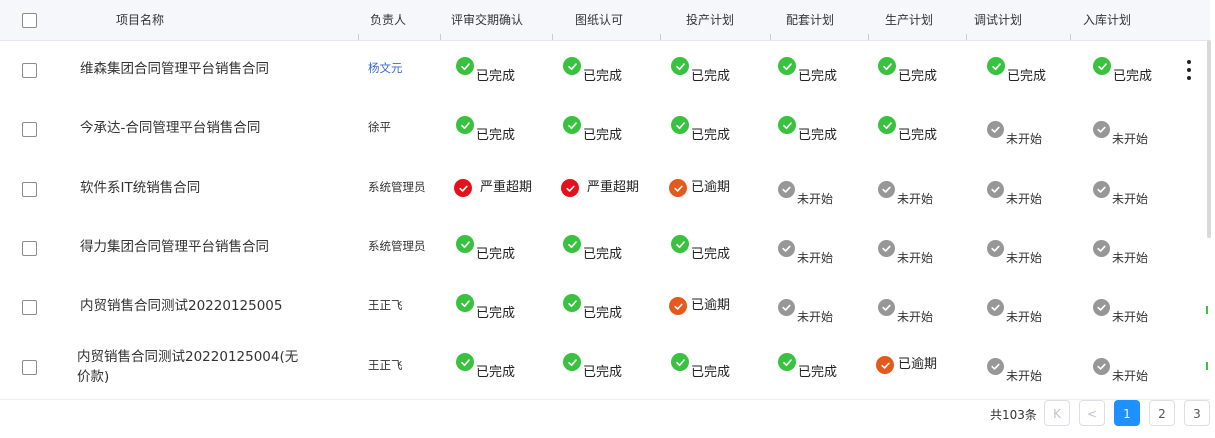 The width and height of the screenshot is (1215, 438). What do you see at coordinates (1107, 20) in the screenshot?
I see `col-header-warehousing-plan: 入库计划` at bounding box center [1107, 20].